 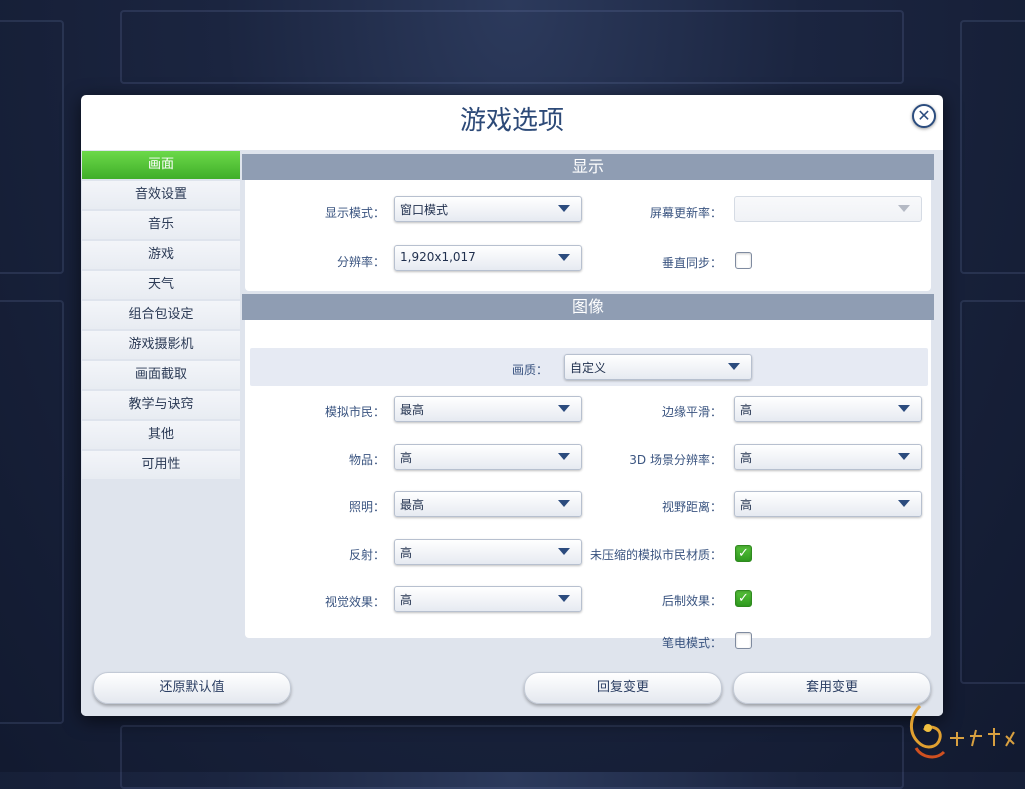 I want to click on objects-label: 物品：, so click(x=366, y=460).